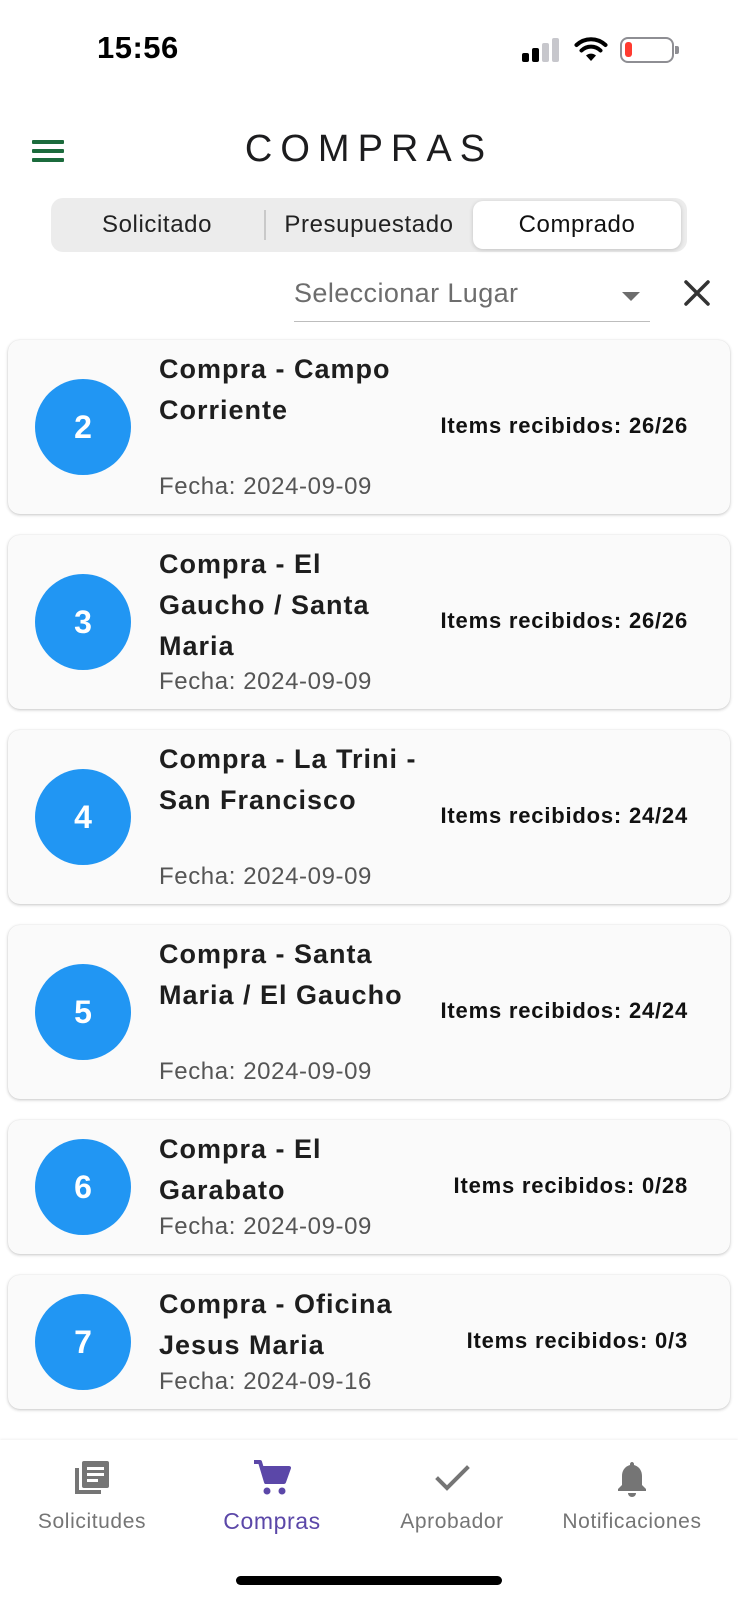  Describe the element at coordinates (541, 50) in the screenshot. I see `cellular-signal-icon` at that location.